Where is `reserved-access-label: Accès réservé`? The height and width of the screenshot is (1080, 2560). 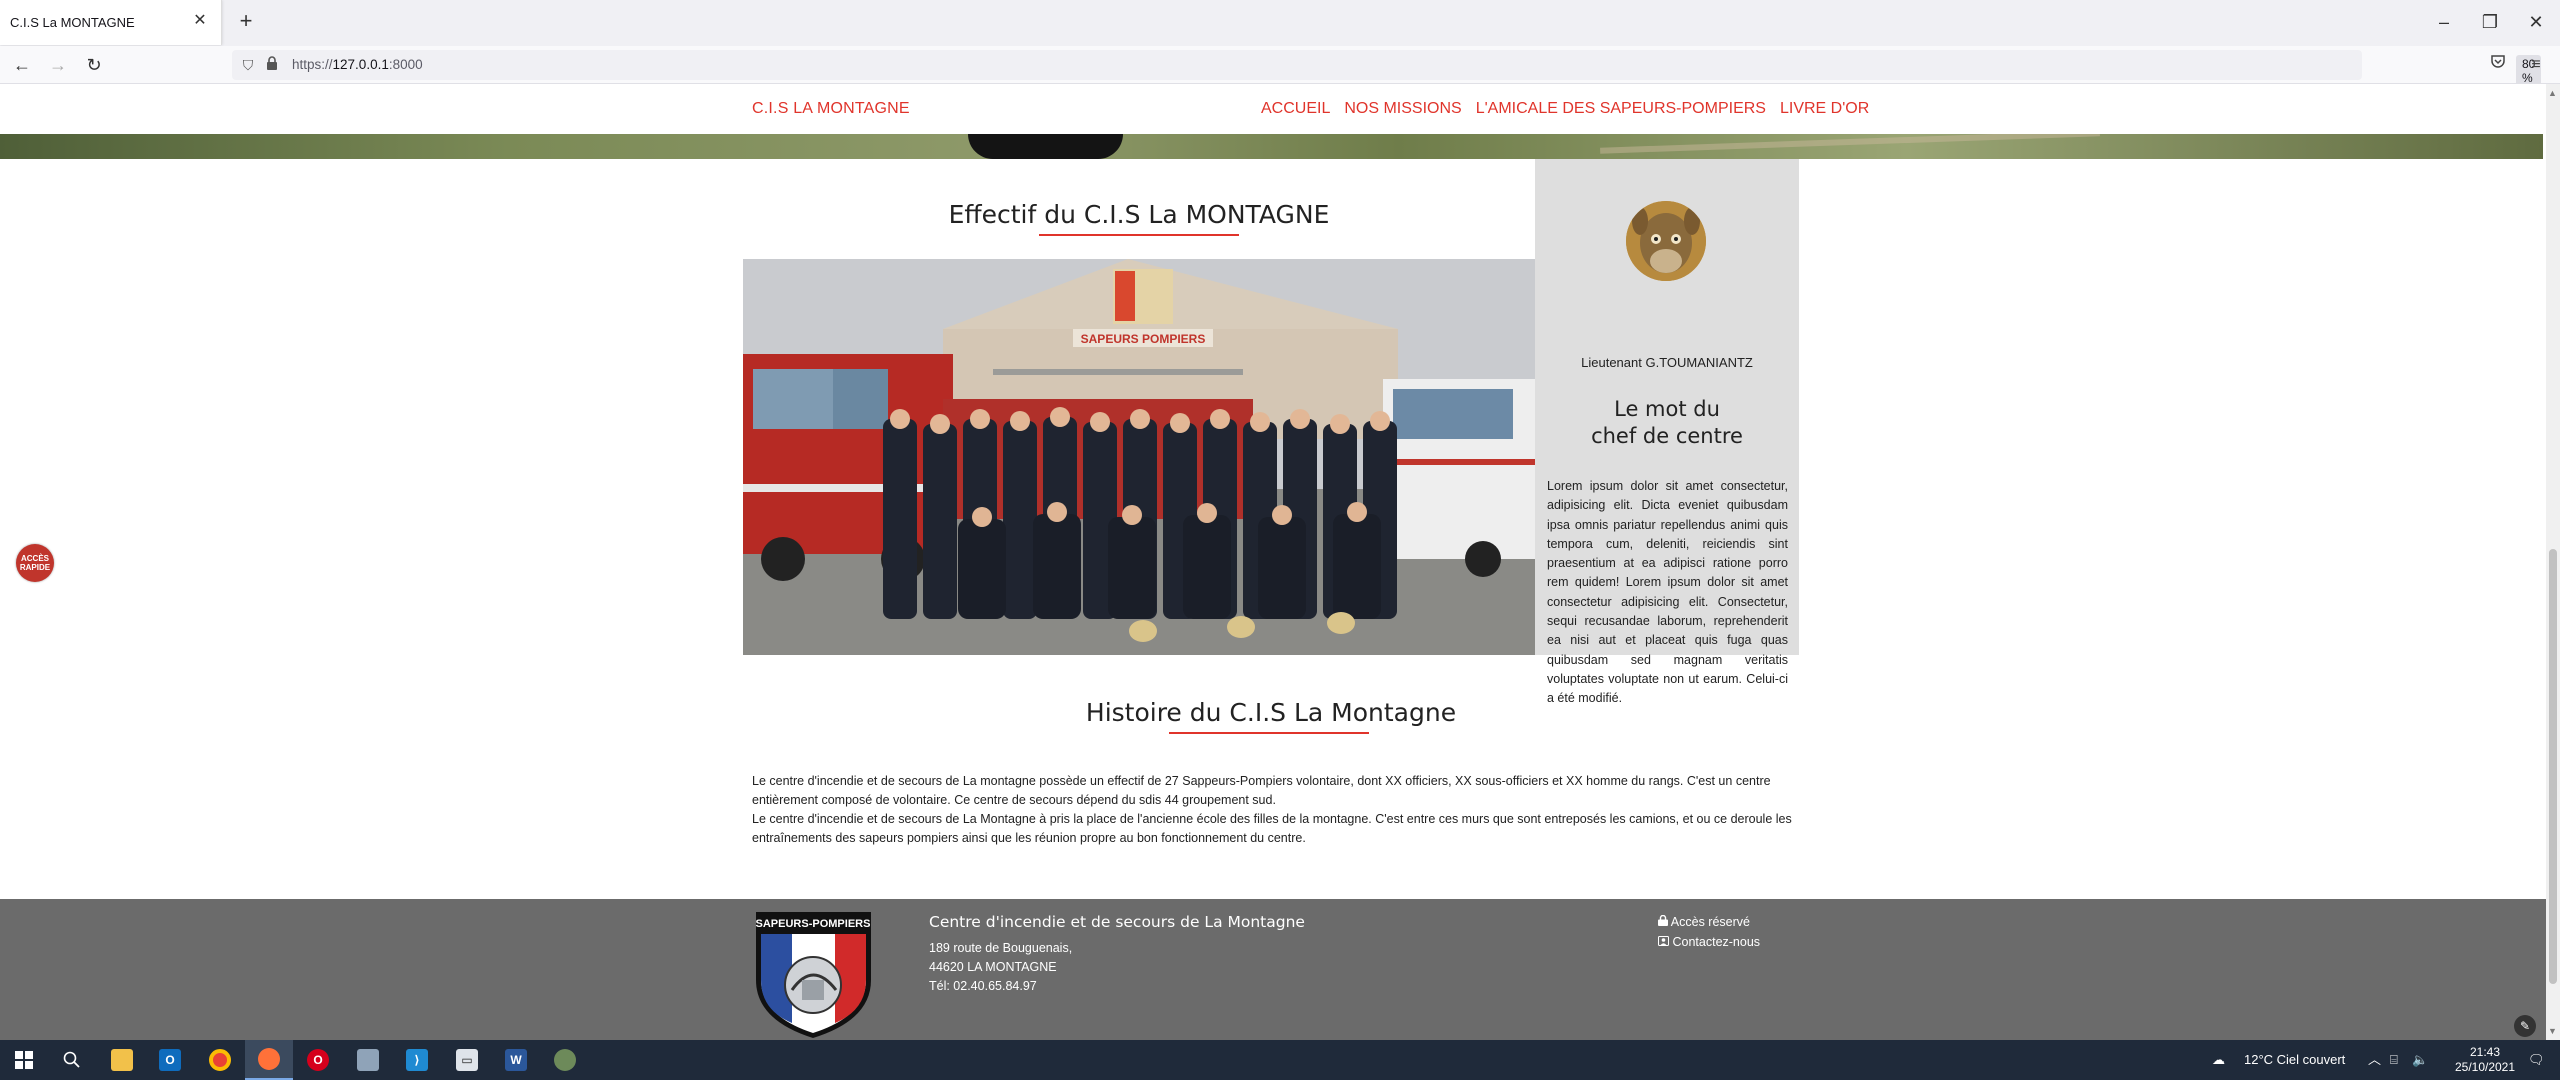 reserved-access-label: Accès réservé is located at coordinates (1710, 922).